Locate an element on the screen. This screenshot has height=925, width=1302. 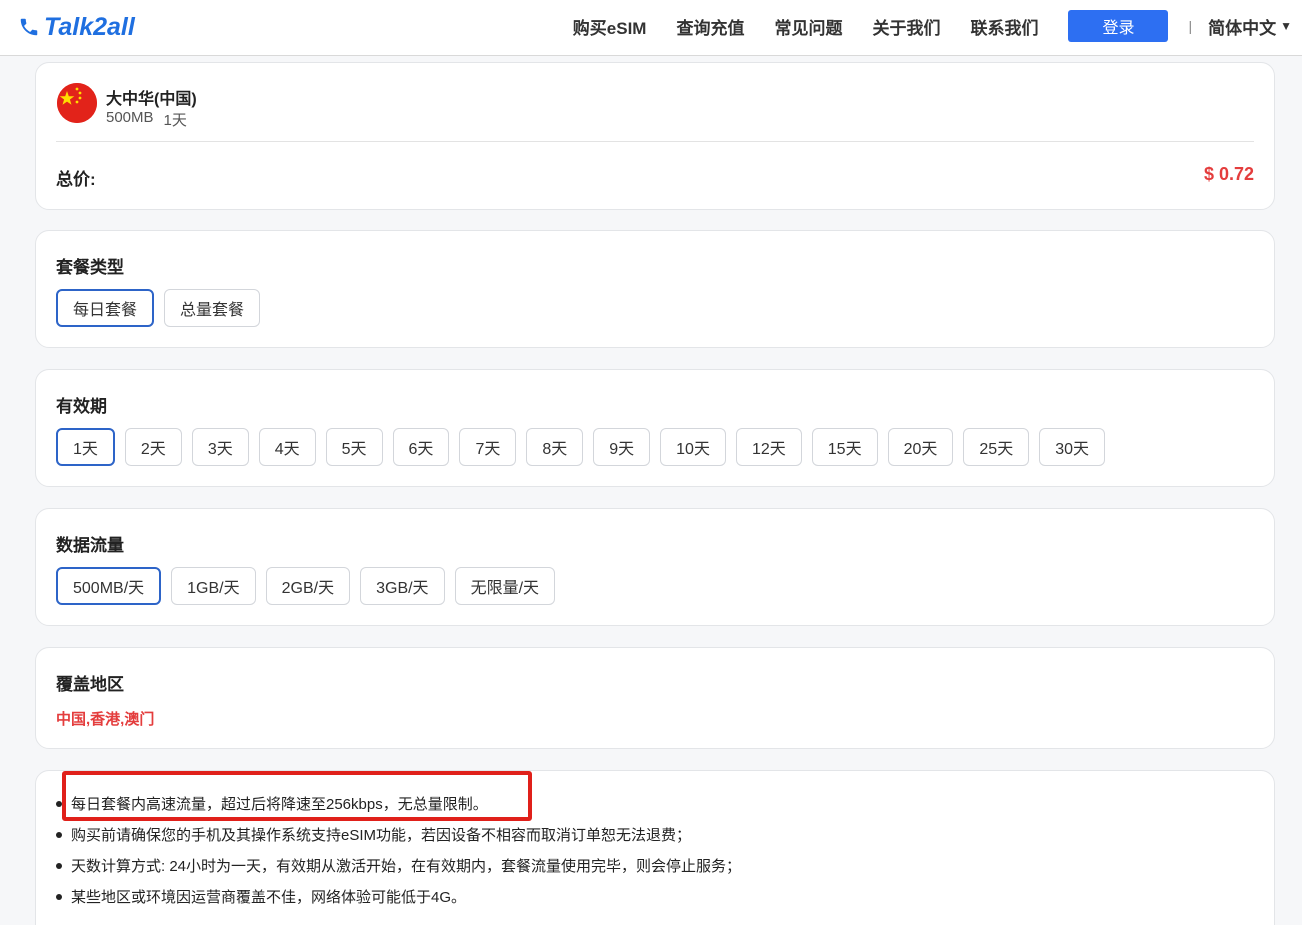
language-selector: 简体中文 ▼ is located at coordinates (1250, 26).